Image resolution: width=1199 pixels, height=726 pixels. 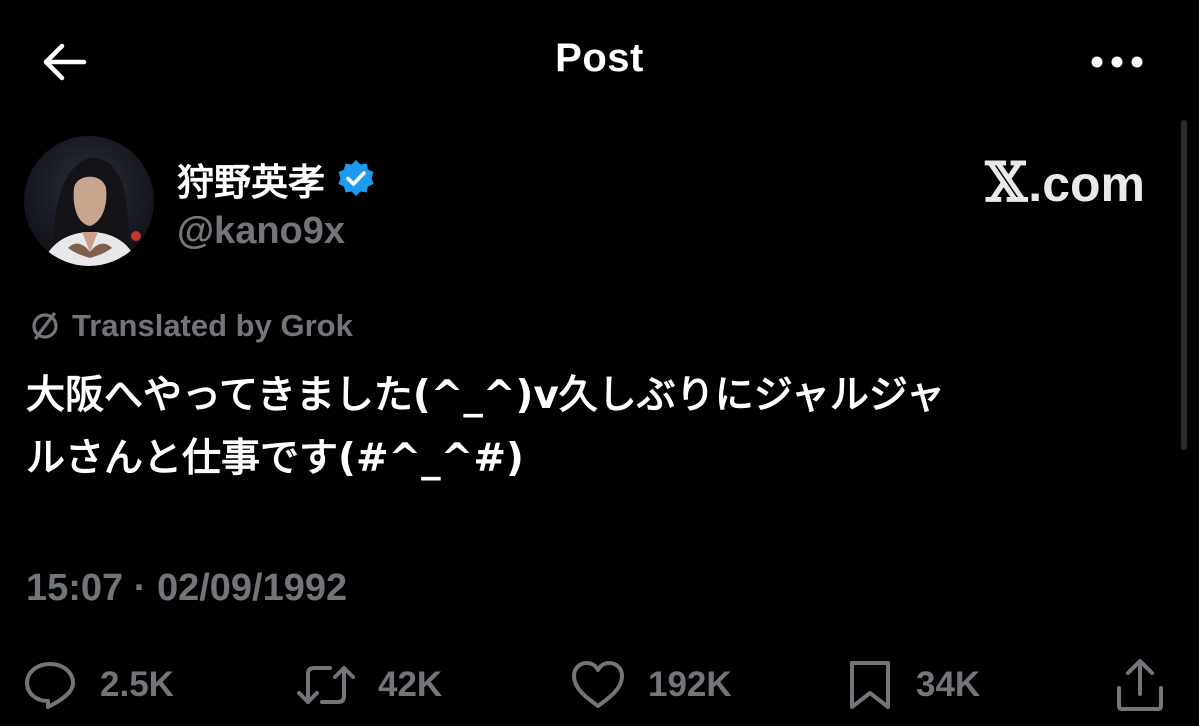 I want to click on more-options-button, so click(x=1117, y=62).